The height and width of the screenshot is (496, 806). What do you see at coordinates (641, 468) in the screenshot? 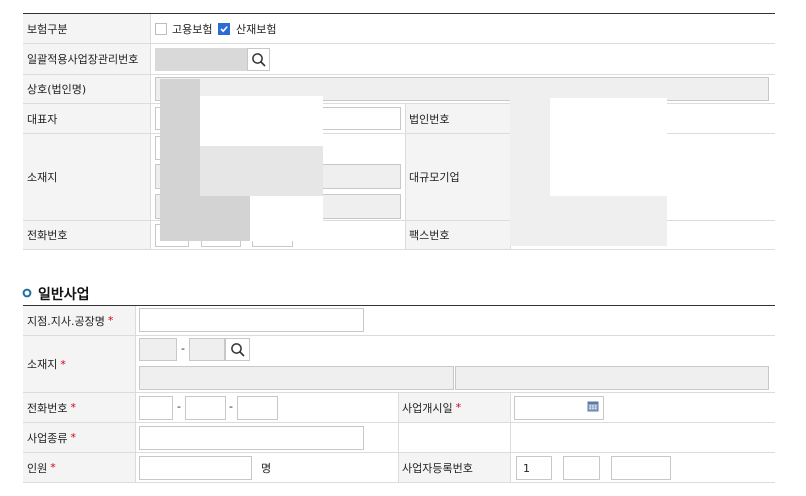
I see `biz-reg-part3-input` at bounding box center [641, 468].